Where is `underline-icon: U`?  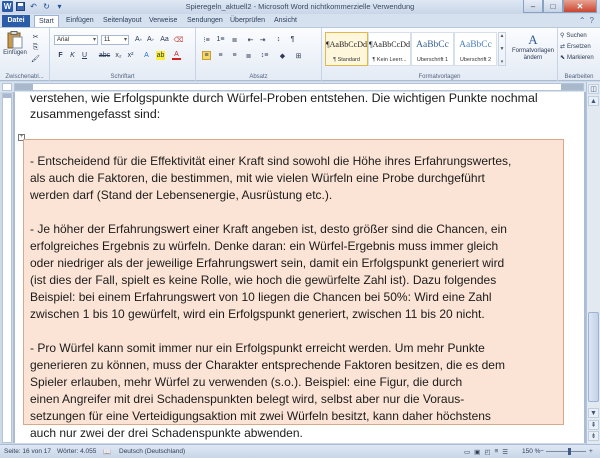 underline-icon: U is located at coordinates (84, 55).